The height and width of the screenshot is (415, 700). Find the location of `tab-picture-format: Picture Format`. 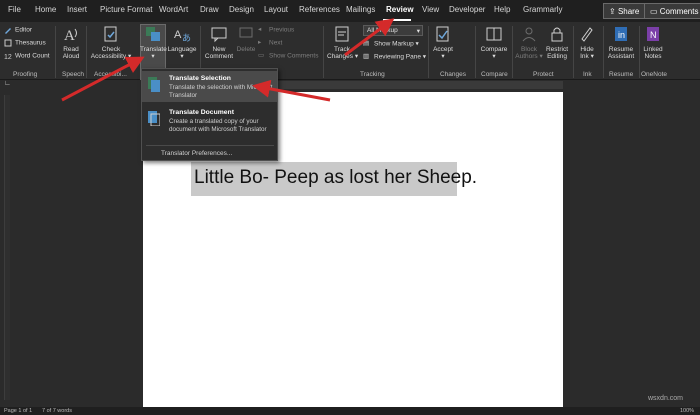

tab-picture-format: Picture Format is located at coordinates (126, 9).